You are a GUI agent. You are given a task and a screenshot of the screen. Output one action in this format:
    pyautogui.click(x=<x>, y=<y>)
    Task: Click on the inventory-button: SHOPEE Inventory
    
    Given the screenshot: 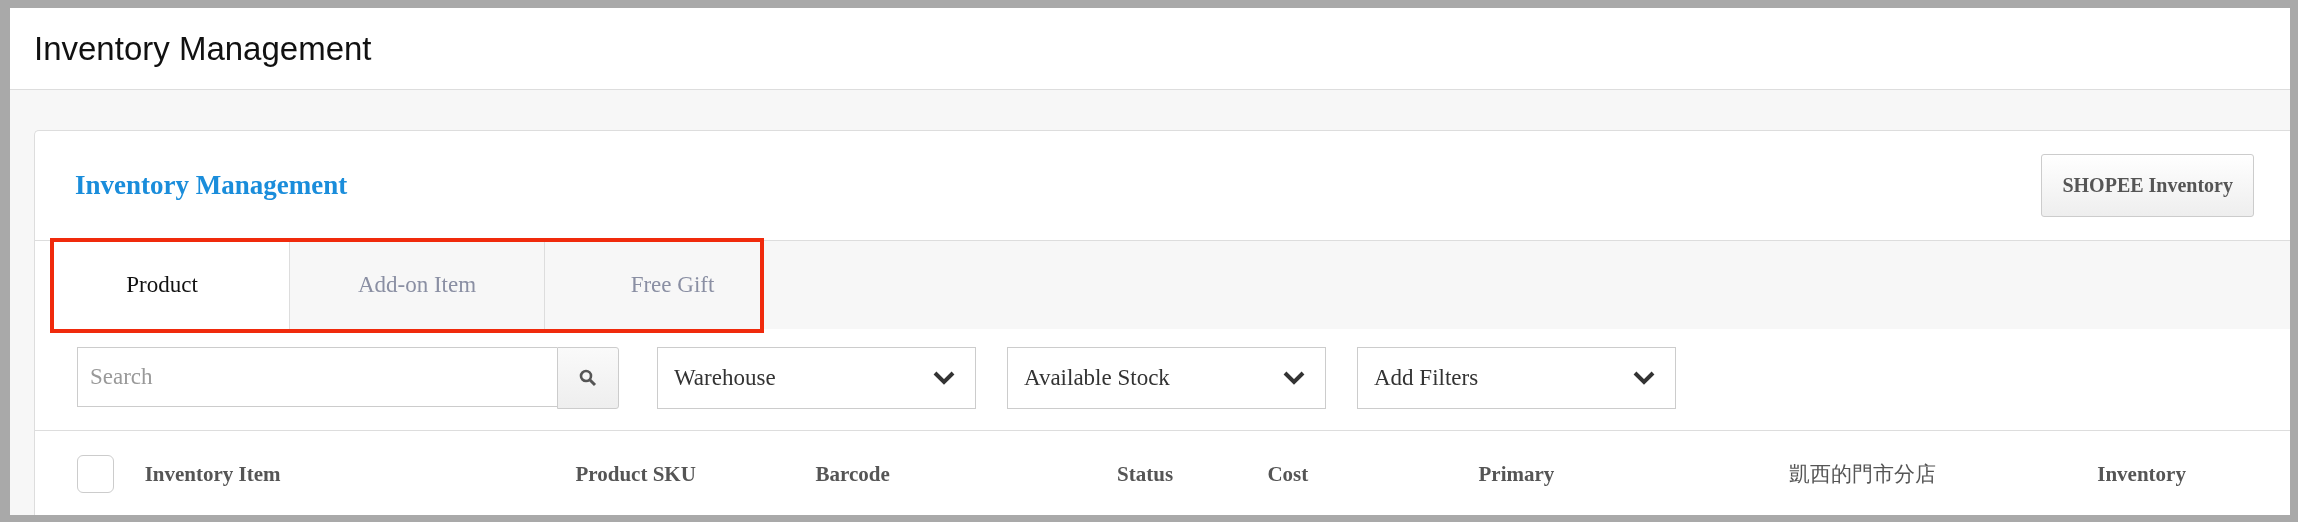 What is the action you would take?
    pyautogui.click(x=2147, y=185)
    